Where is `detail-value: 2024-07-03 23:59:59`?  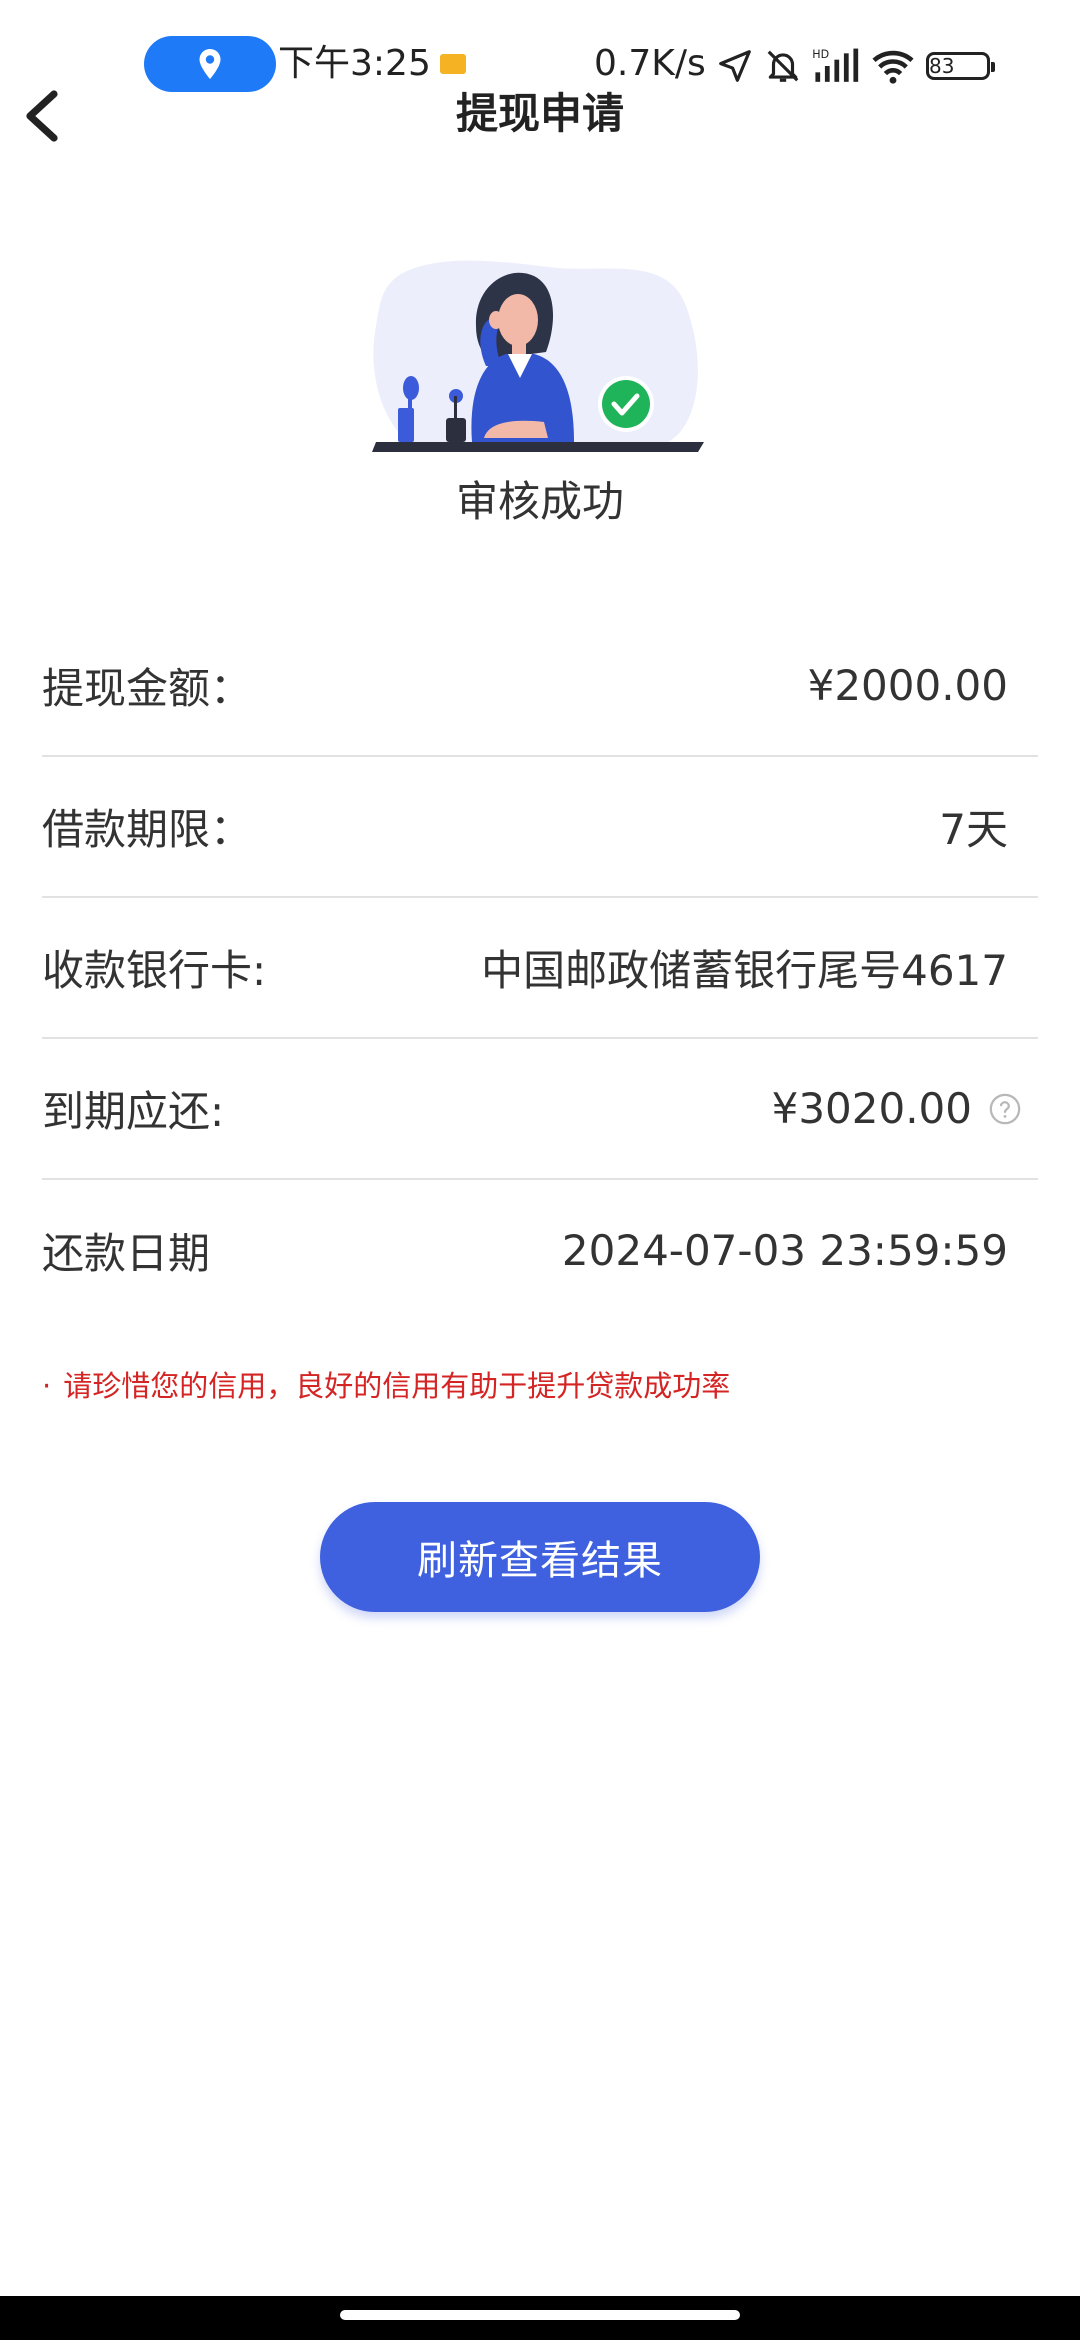
detail-value: 2024-07-03 23:59:59 is located at coordinates (800, 1250).